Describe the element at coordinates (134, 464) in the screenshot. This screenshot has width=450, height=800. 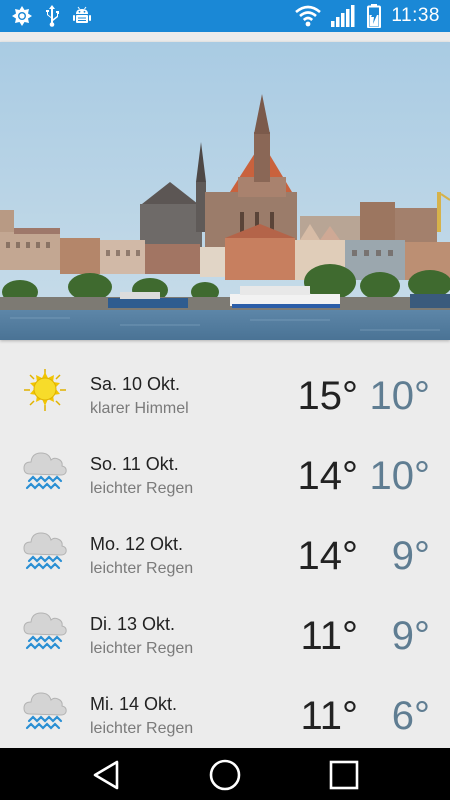
I see `day-label: So. 11 Okt.` at that location.